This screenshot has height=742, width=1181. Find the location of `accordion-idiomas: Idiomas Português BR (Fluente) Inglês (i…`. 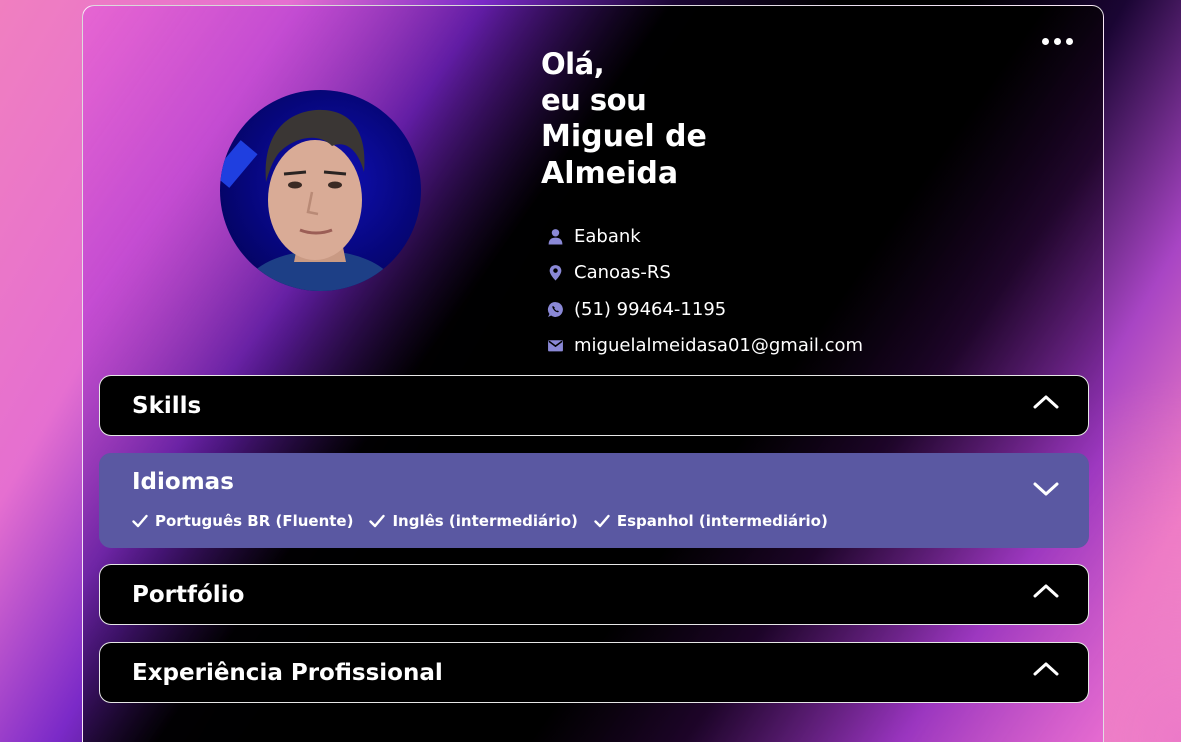

accordion-idiomas: Idiomas Português BR (Fluente) Inglês (i… is located at coordinates (594, 500).